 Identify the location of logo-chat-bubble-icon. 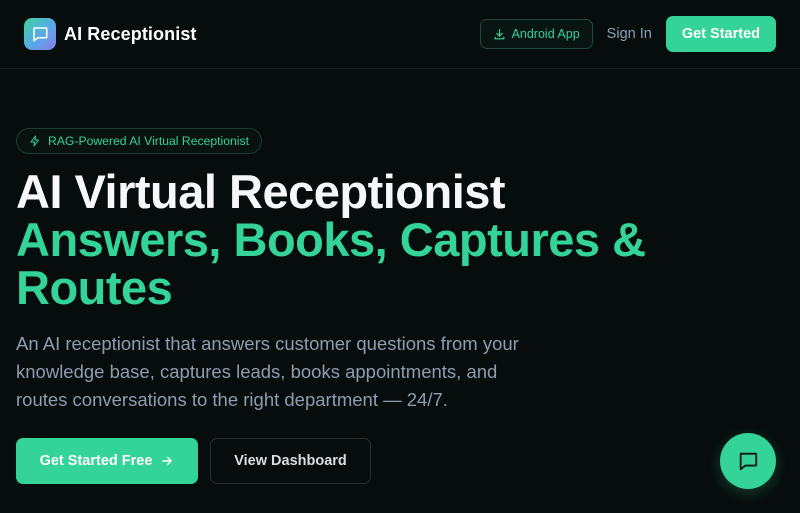
(40, 34).